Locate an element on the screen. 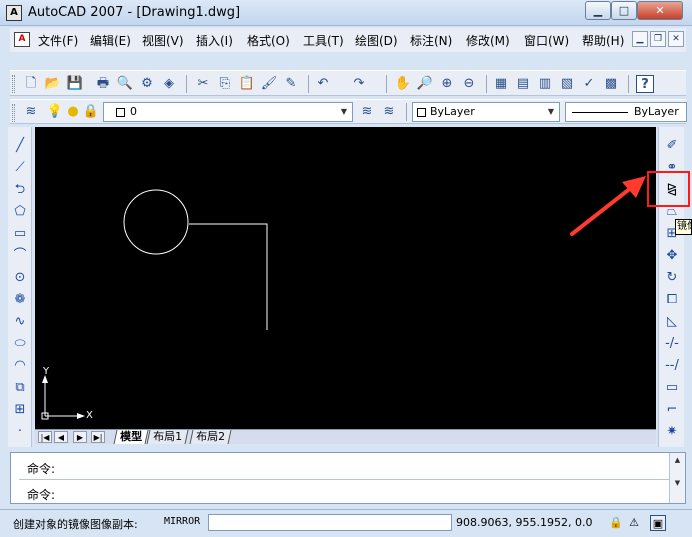  zoom-previous-icon: ⊖ is located at coordinates (469, 84).